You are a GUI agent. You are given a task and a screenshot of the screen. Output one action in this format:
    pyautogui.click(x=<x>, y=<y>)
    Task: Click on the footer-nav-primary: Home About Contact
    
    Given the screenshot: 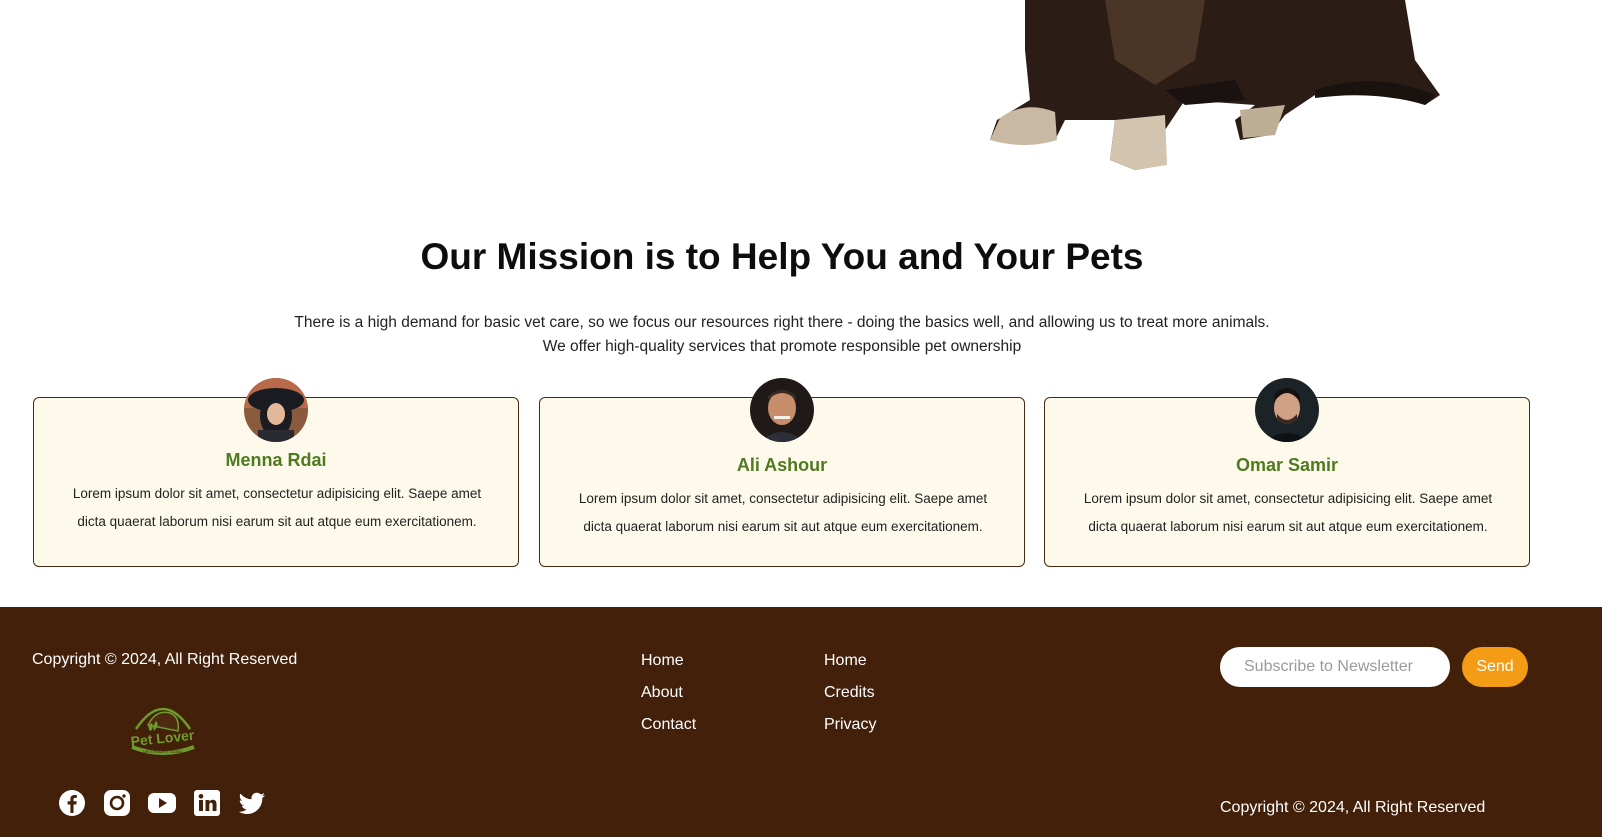 What is the action you would take?
    pyautogui.click(x=668, y=699)
    